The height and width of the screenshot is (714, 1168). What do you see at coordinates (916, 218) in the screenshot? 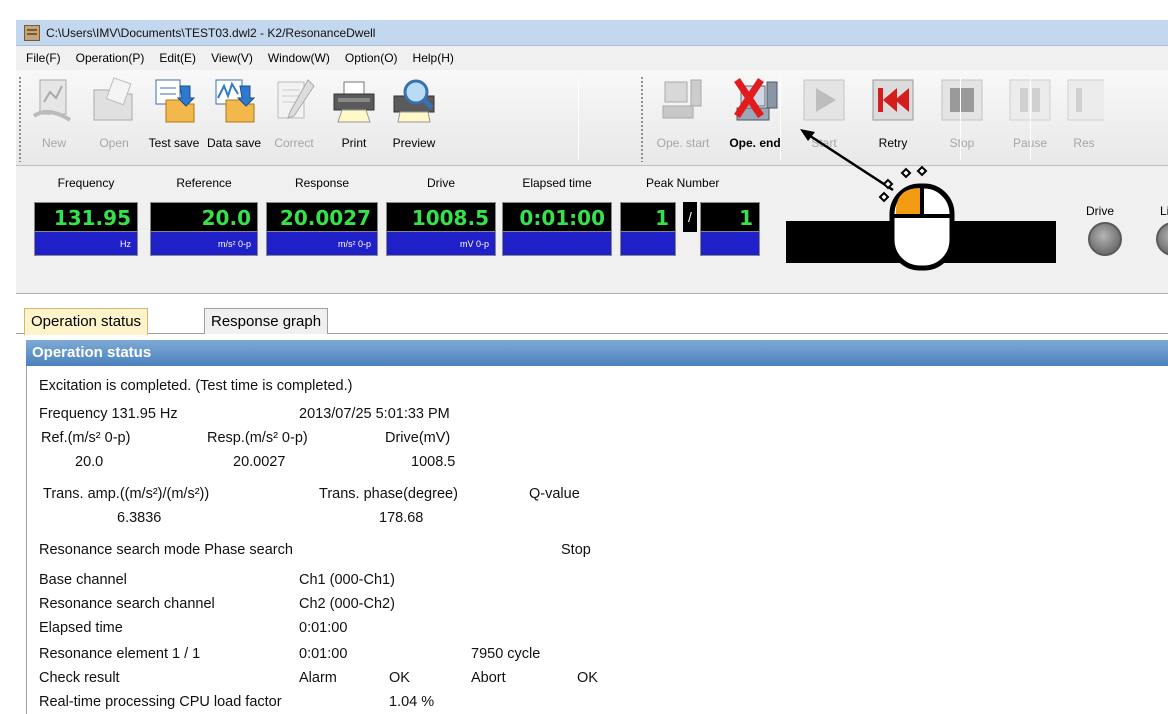
I see `mouse-click-icon` at bounding box center [916, 218].